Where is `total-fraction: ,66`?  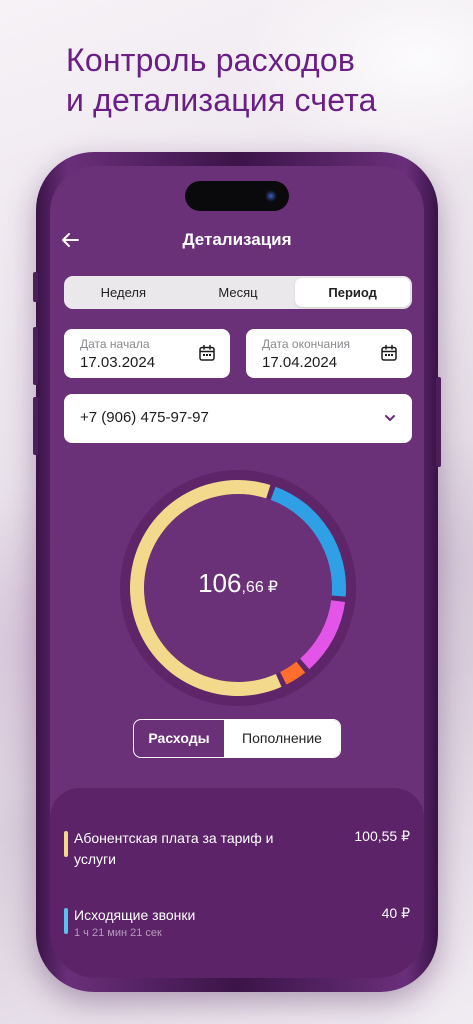
total-fraction: ,66 is located at coordinates (252, 587).